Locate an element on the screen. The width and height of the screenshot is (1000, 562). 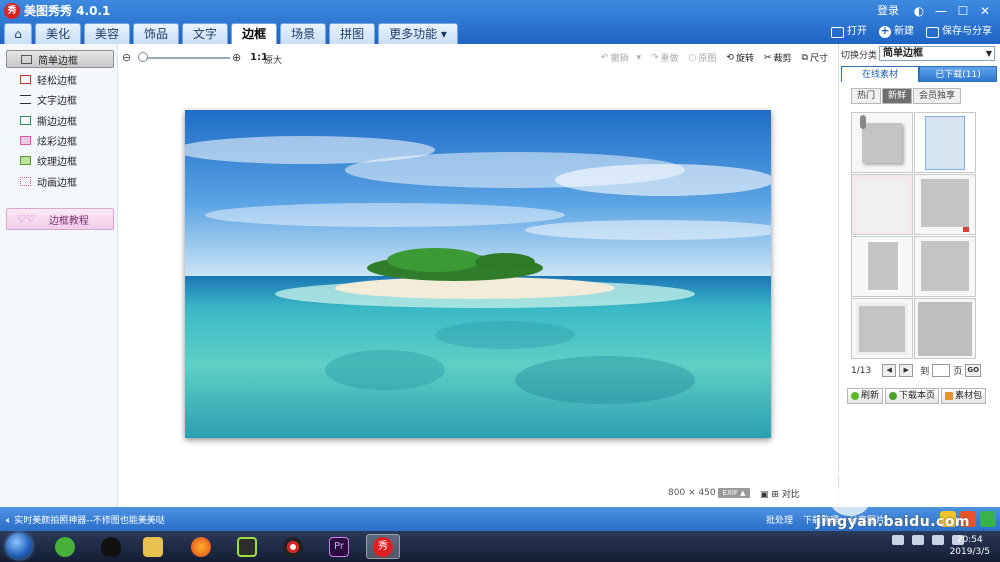
tab-frame: 边框 is located at coordinates (254, 33).